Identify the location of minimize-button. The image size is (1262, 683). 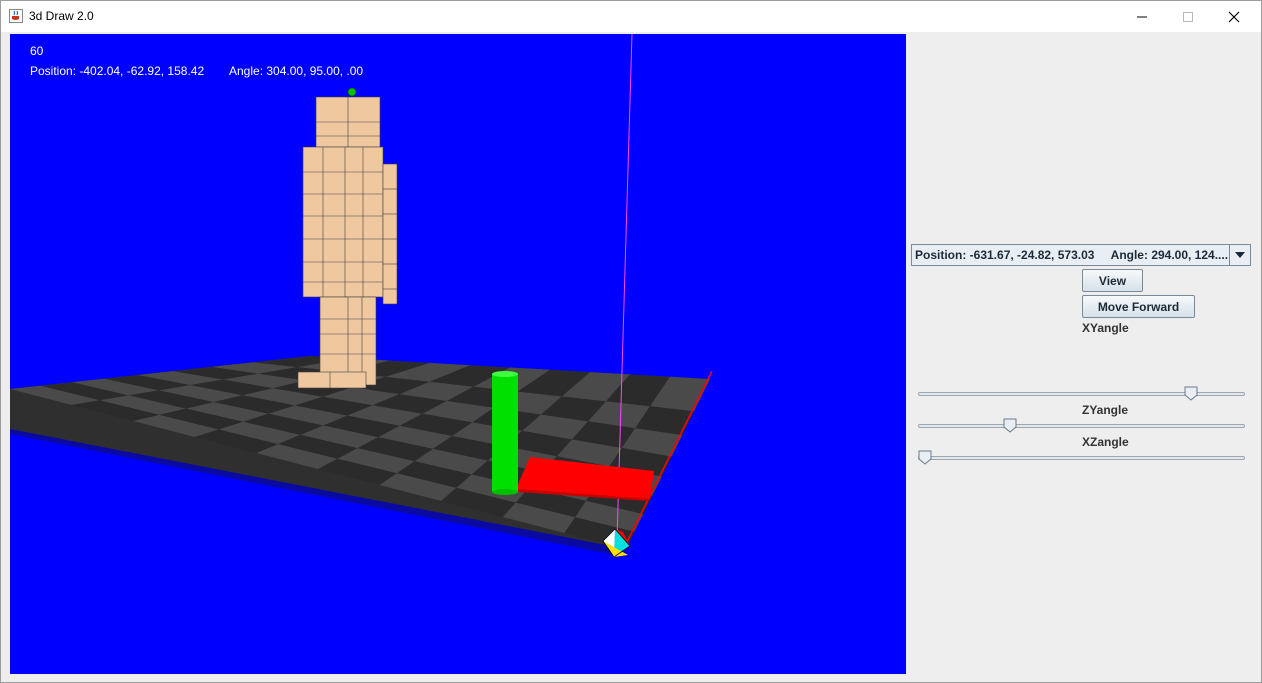
(1142, 16).